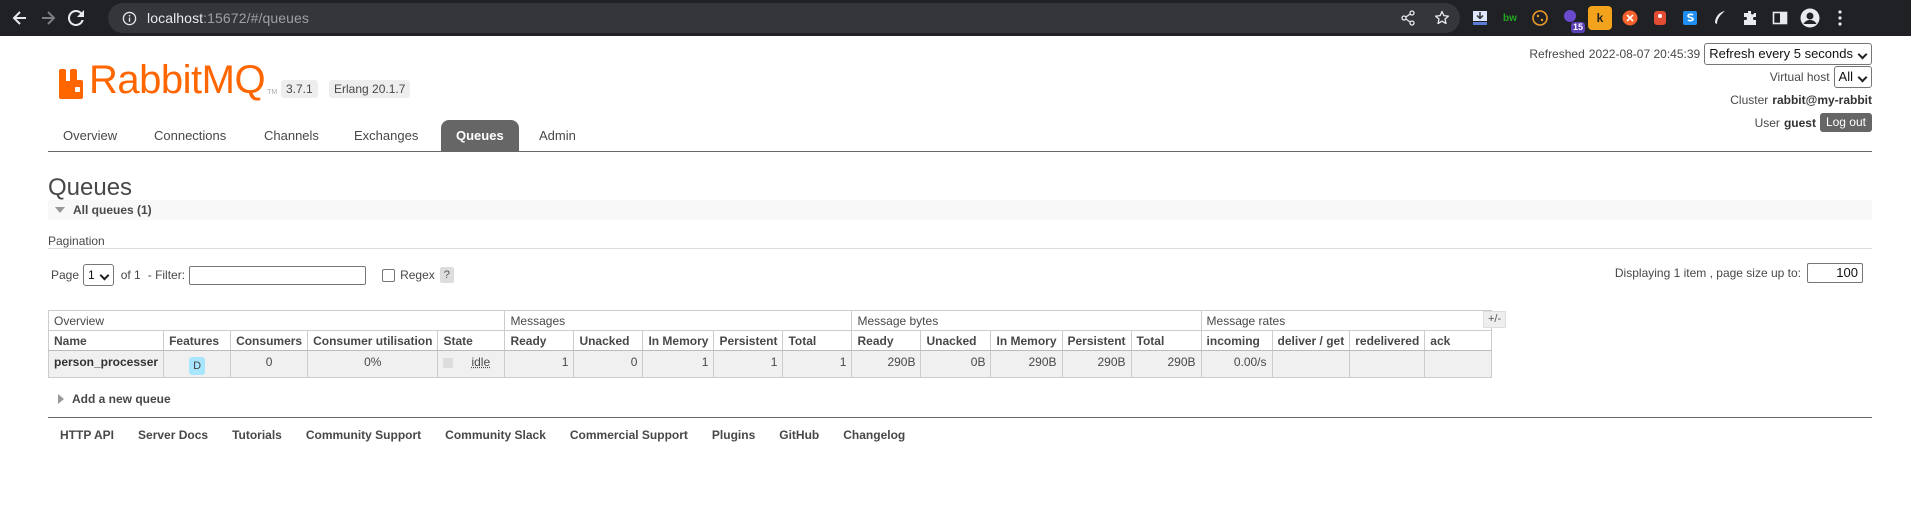 This screenshot has height=505, width=1911. Describe the element at coordinates (1810, 18) in the screenshot. I see `profile-avatar-icon` at that location.